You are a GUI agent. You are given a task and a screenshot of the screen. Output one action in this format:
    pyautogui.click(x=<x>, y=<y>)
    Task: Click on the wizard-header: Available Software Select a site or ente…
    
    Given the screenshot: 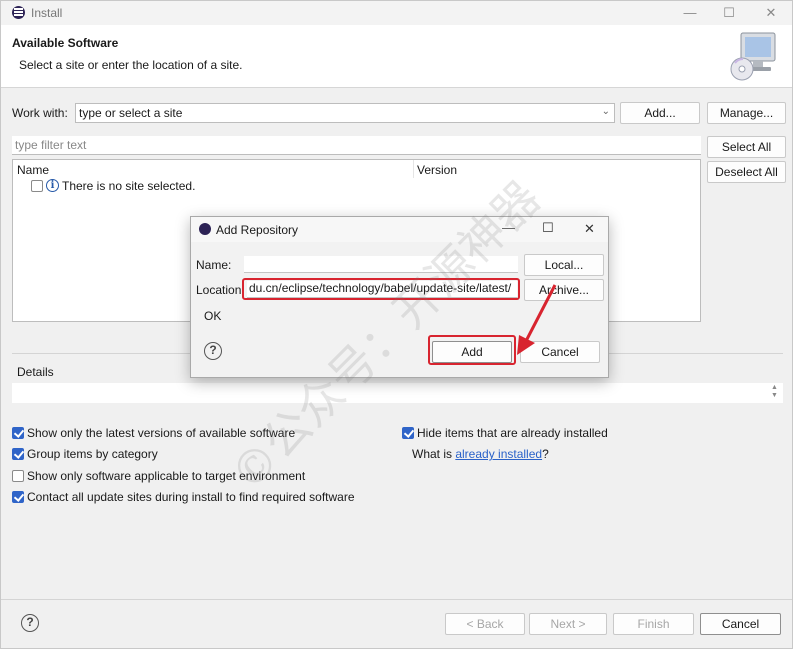 What is the action you would take?
    pyautogui.click(x=396, y=56)
    